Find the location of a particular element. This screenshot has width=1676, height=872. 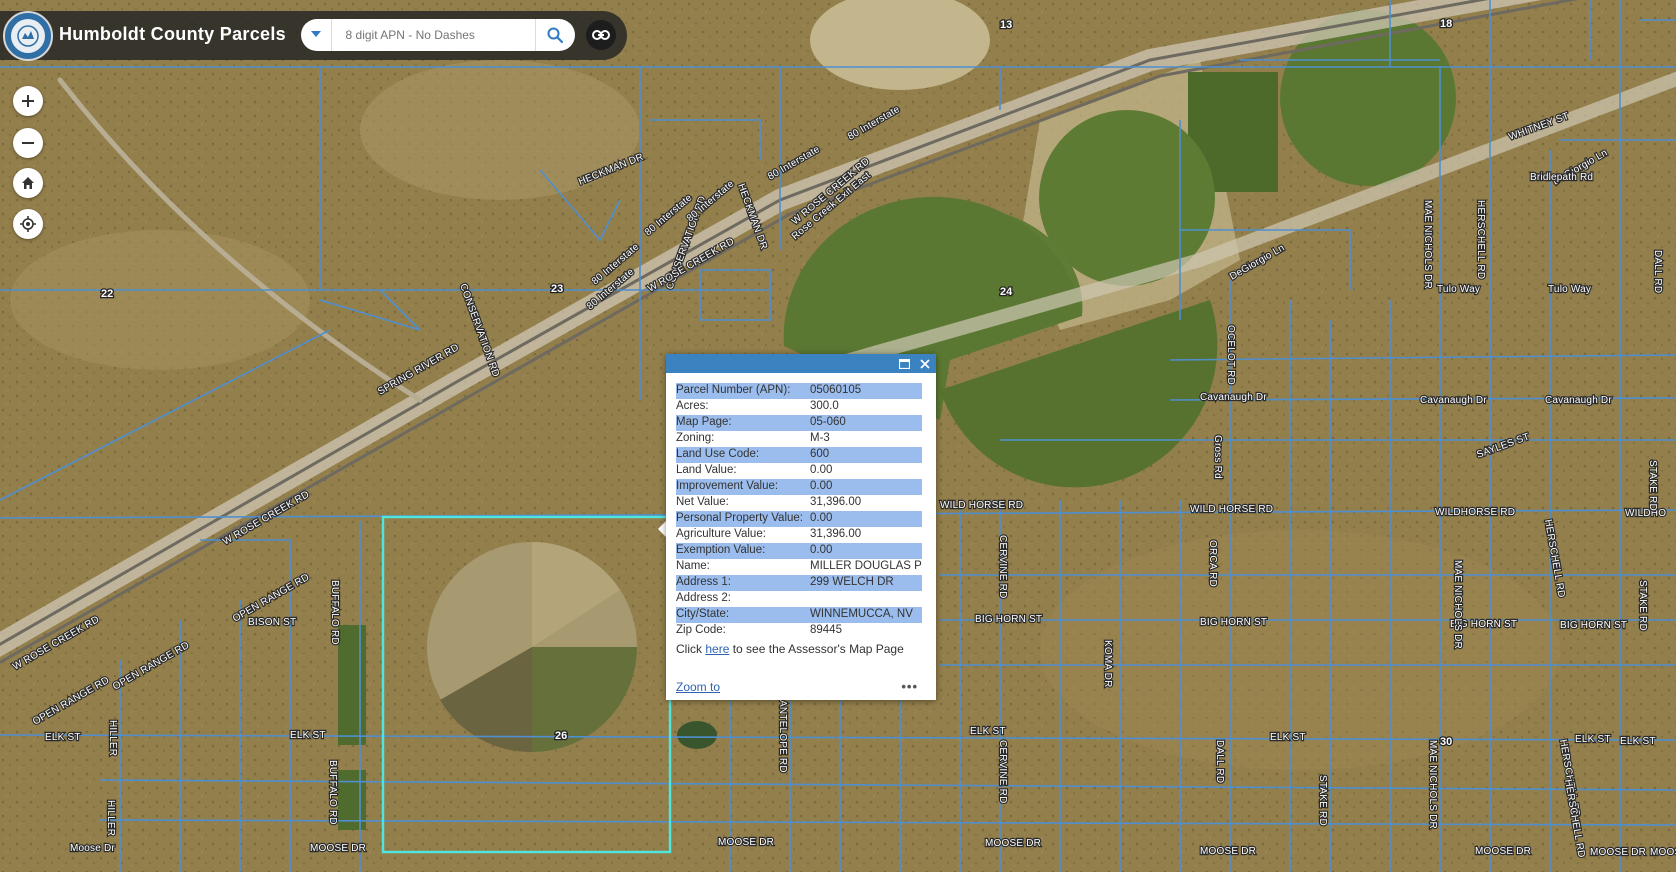

search-input is located at coordinates (433, 35).